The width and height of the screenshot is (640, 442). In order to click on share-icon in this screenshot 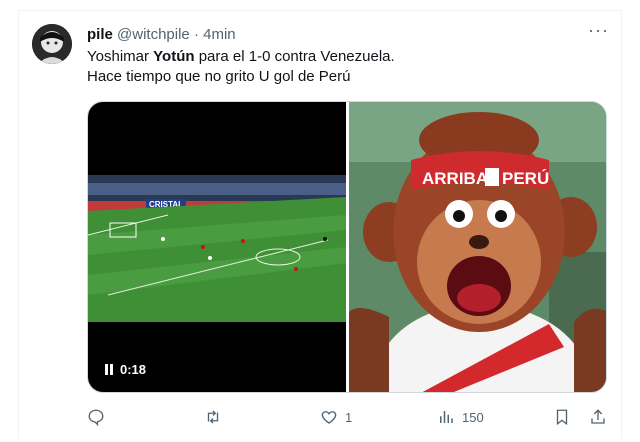, I will do `click(598, 416)`.